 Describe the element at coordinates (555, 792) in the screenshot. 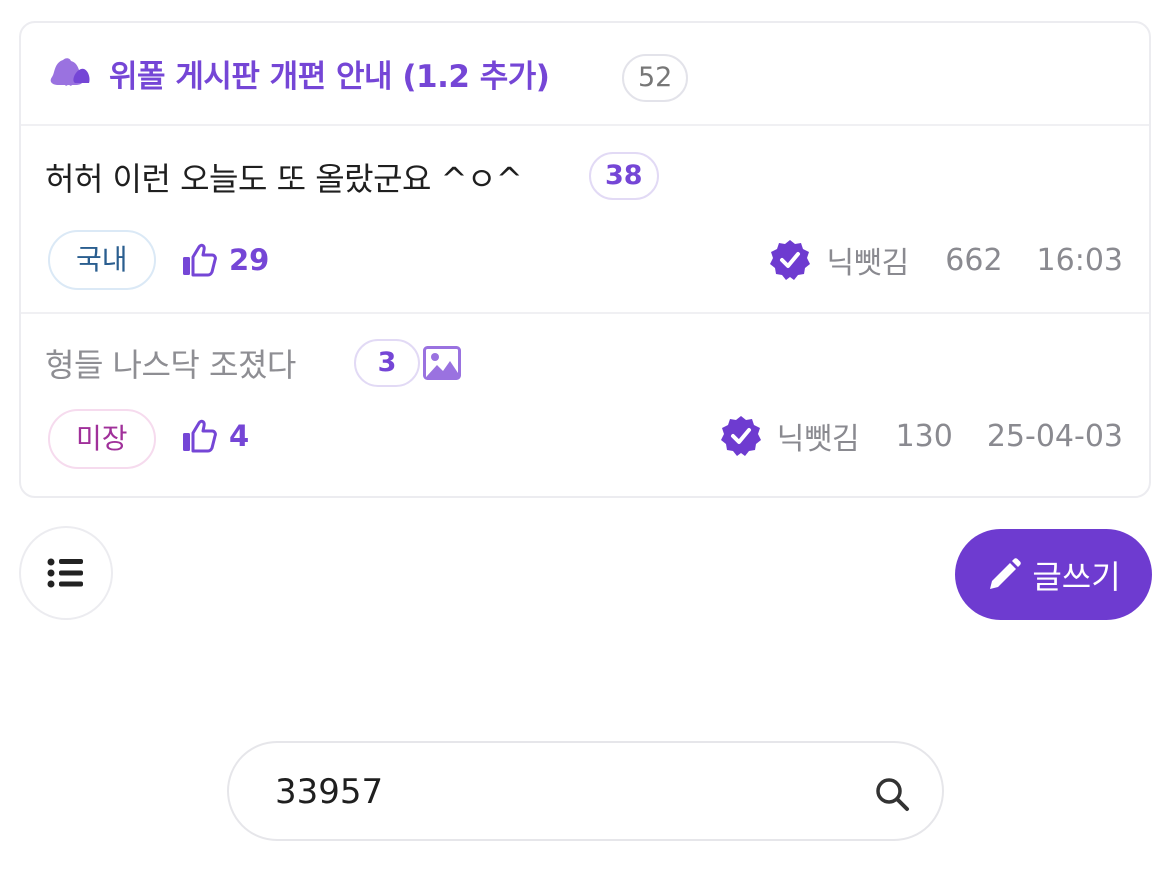

I see `search-input` at that location.